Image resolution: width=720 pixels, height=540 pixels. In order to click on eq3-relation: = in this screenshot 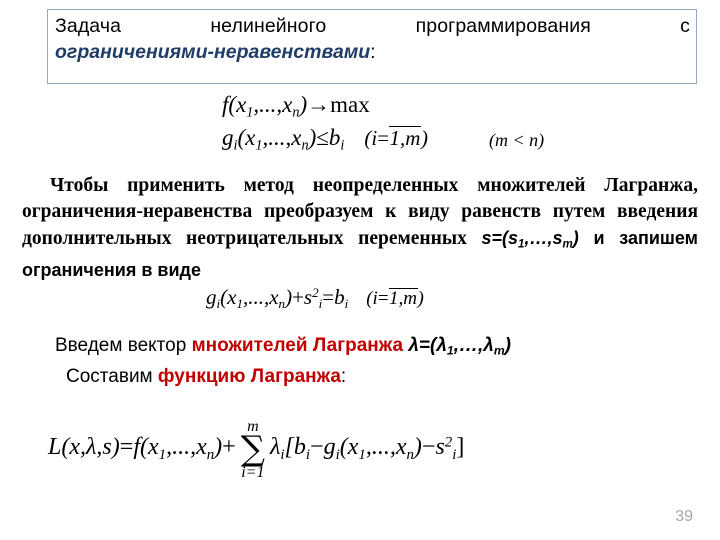, I will do `click(328, 297)`.